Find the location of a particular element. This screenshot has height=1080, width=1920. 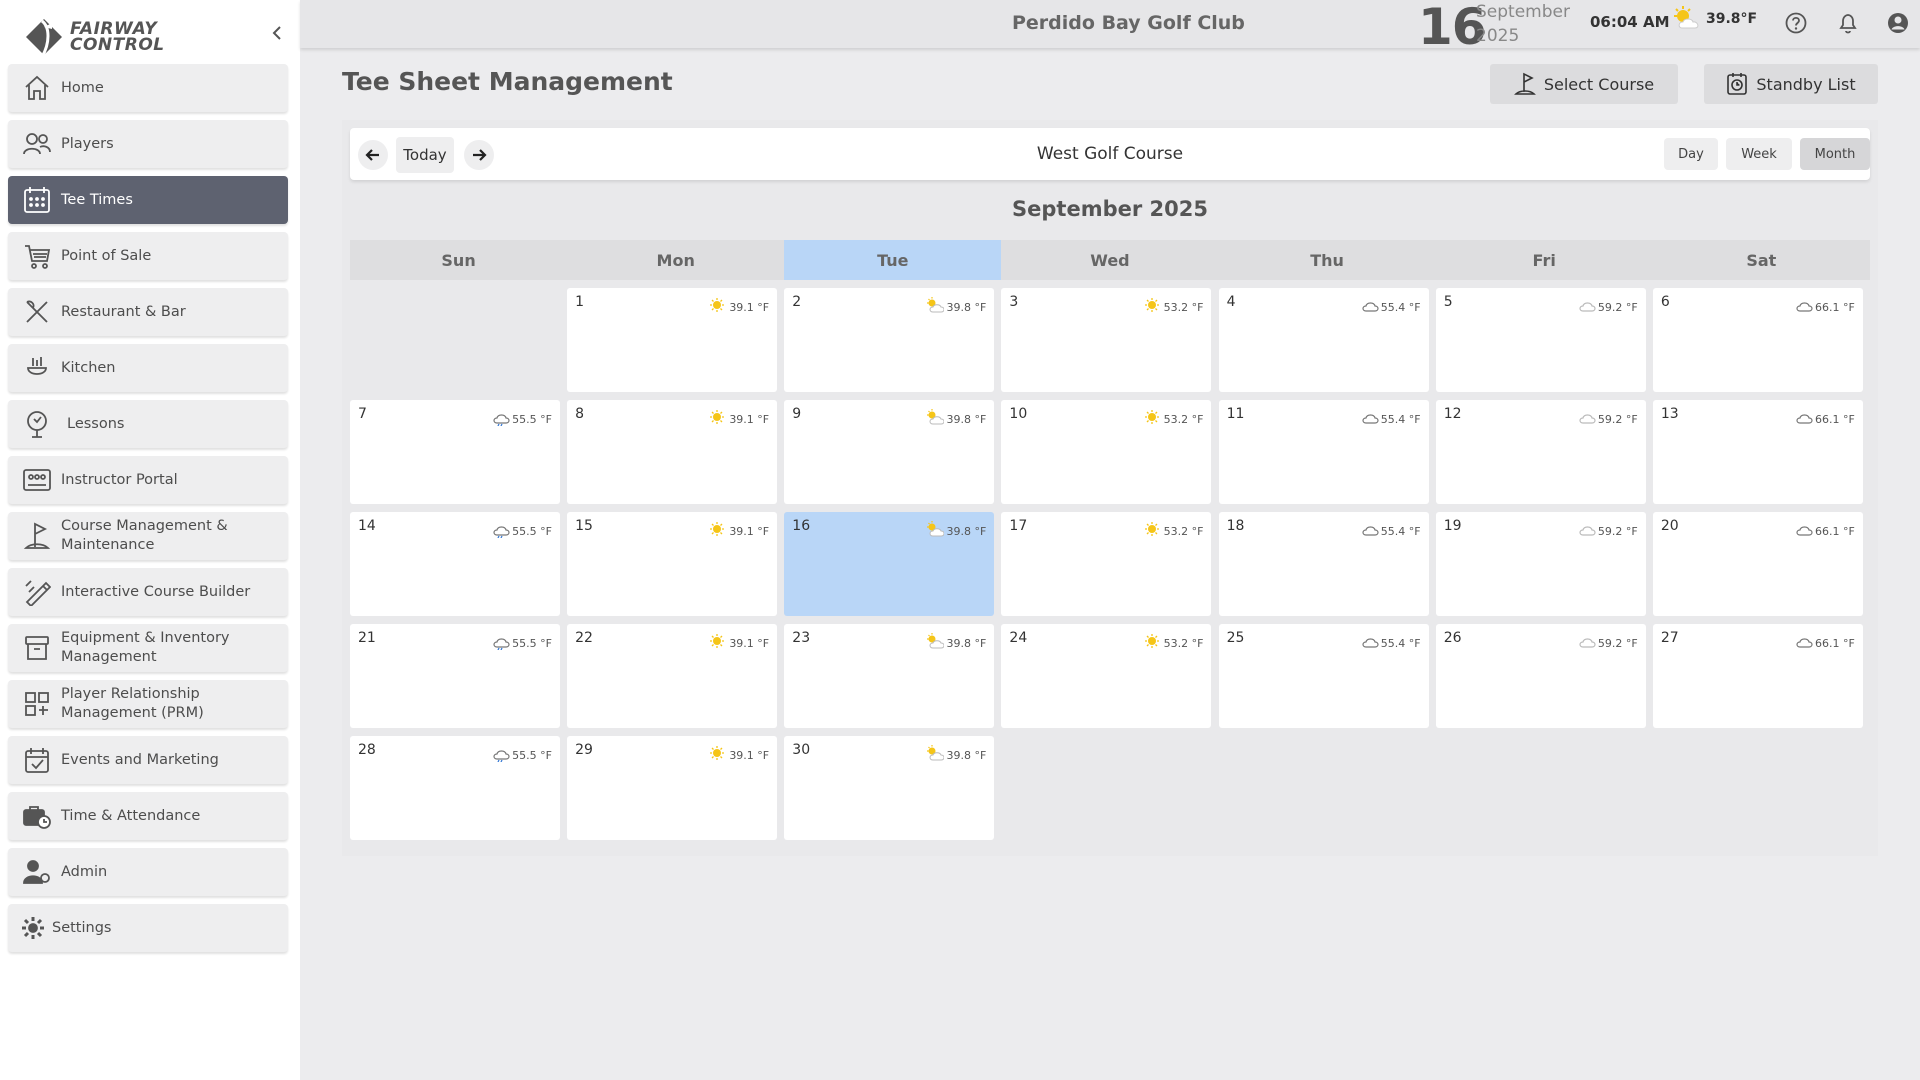

sidebar-item-label: Admin is located at coordinates (84, 871).